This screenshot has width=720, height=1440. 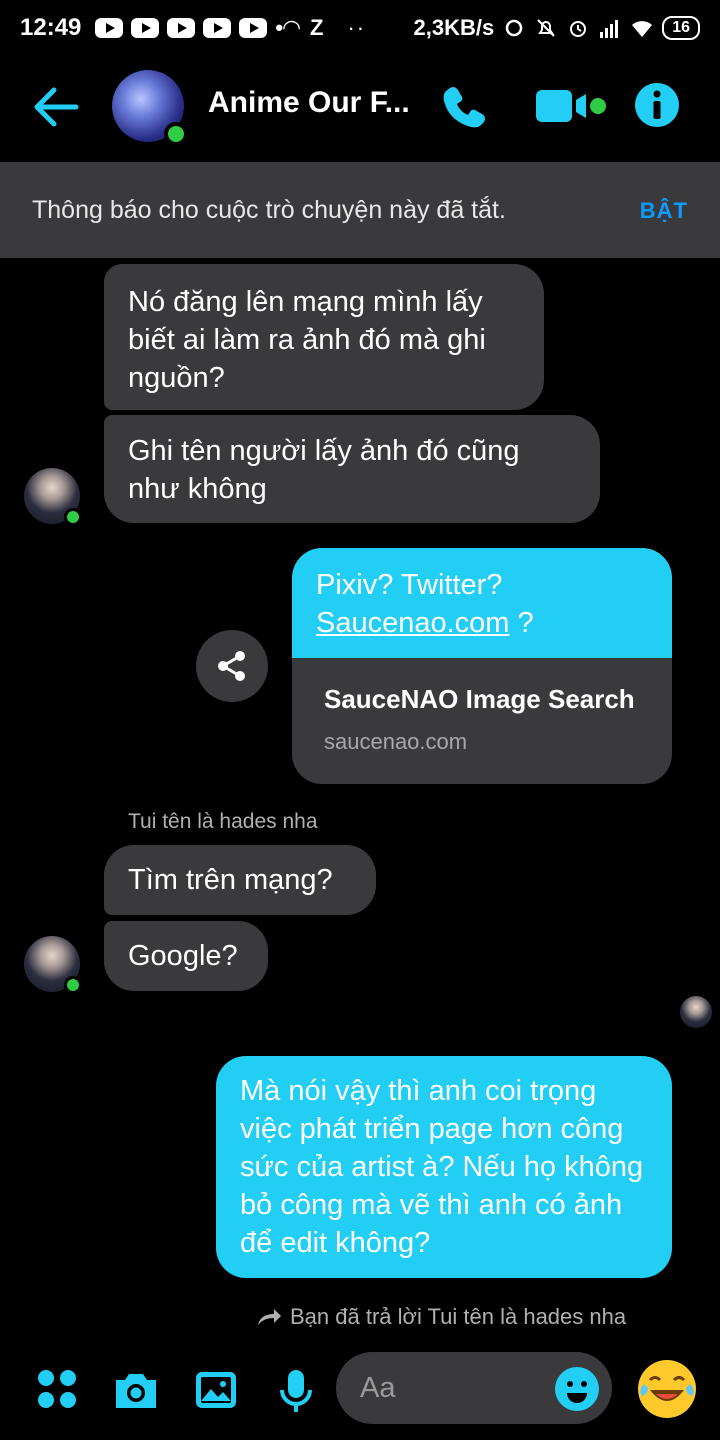 What do you see at coordinates (465, 107) in the screenshot?
I see `phone-icon` at bounding box center [465, 107].